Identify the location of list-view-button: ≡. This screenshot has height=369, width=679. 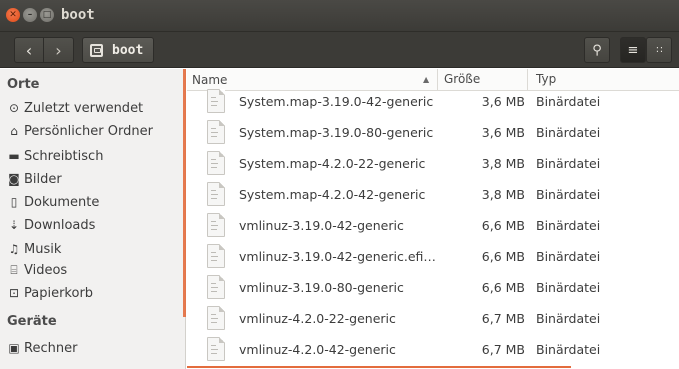
(633, 50).